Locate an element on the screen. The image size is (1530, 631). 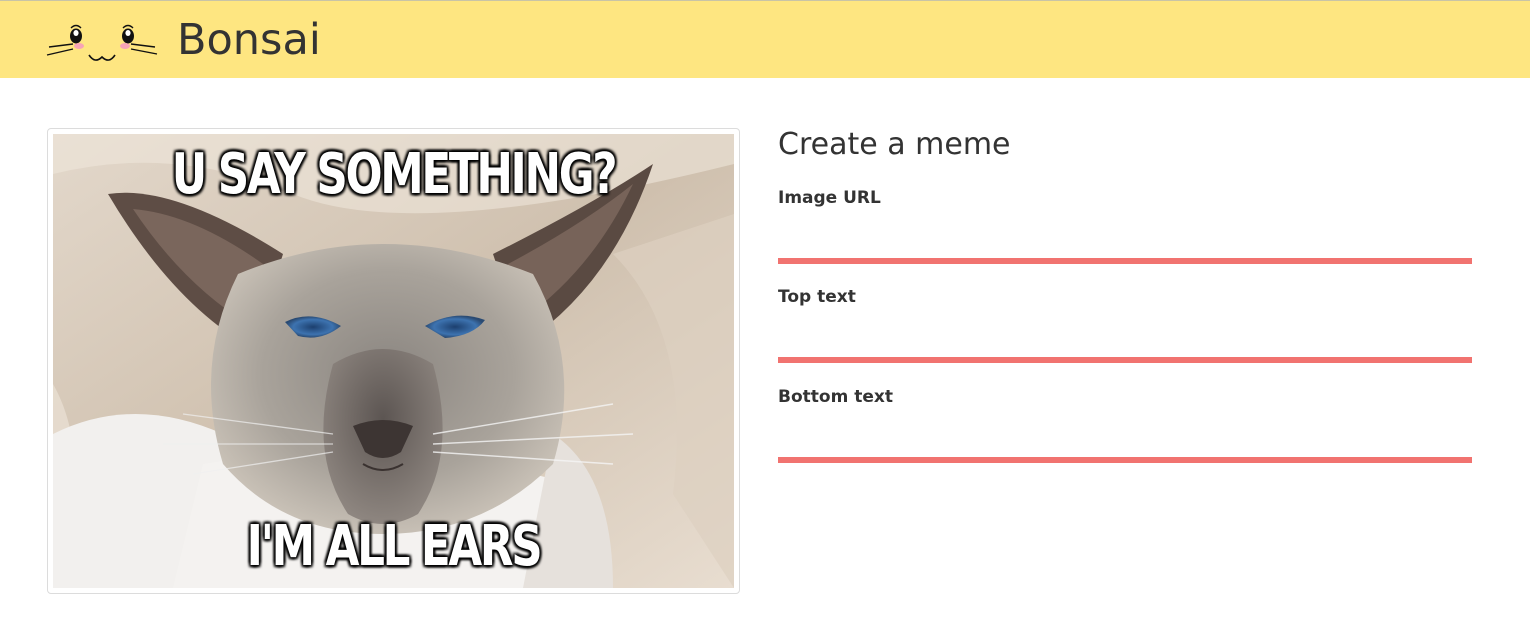
image-url-input is located at coordinates (1125, 241).